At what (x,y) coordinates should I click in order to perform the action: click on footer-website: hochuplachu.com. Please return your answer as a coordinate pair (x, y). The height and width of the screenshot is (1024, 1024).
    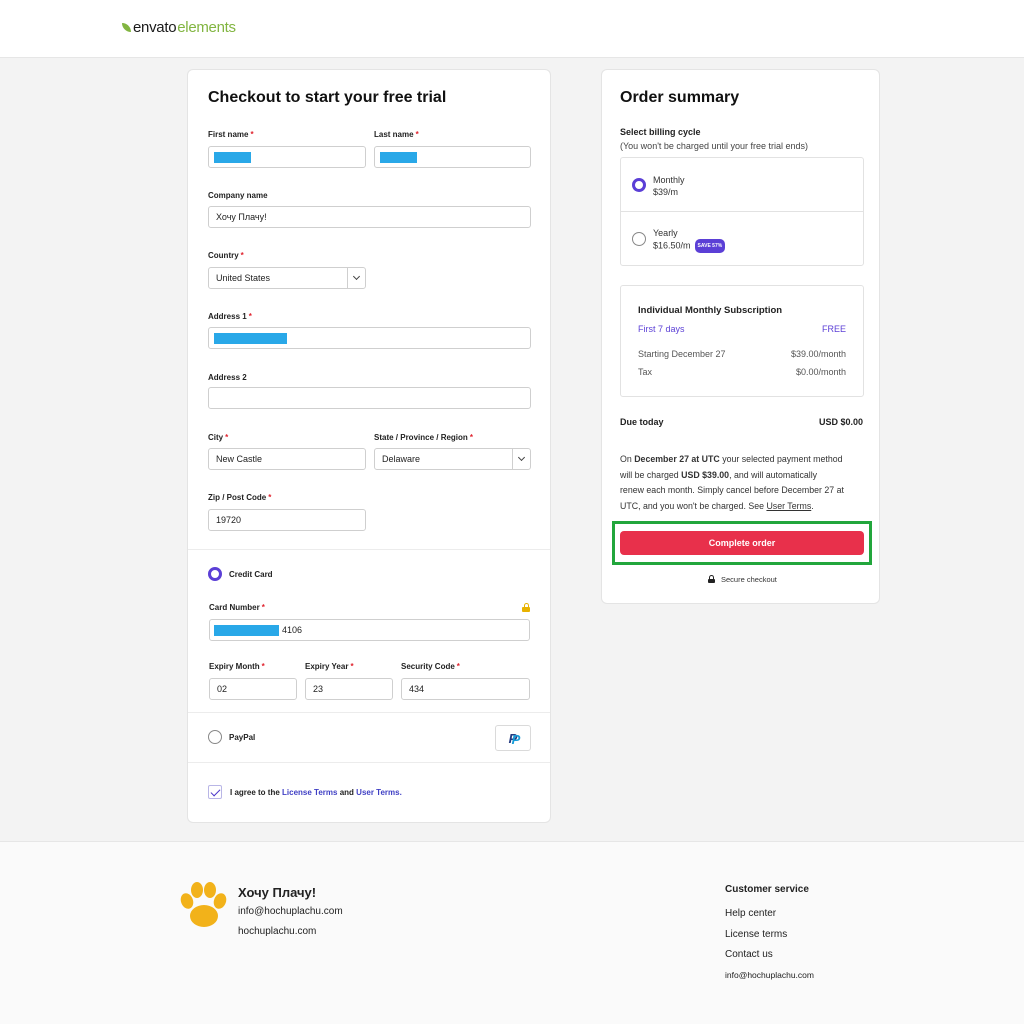
    Looking at the image, I should click on (277, 931).